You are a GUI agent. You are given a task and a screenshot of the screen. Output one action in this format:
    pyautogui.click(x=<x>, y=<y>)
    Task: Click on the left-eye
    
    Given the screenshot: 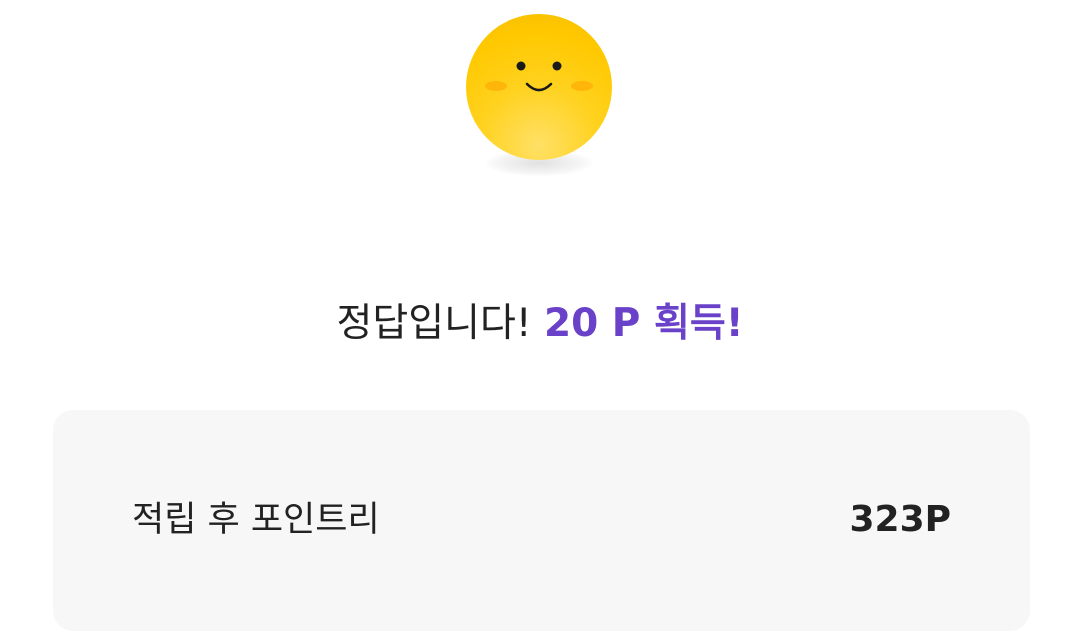 What is the action you would take?
    pyautogui.click(x=521, y=66)
    